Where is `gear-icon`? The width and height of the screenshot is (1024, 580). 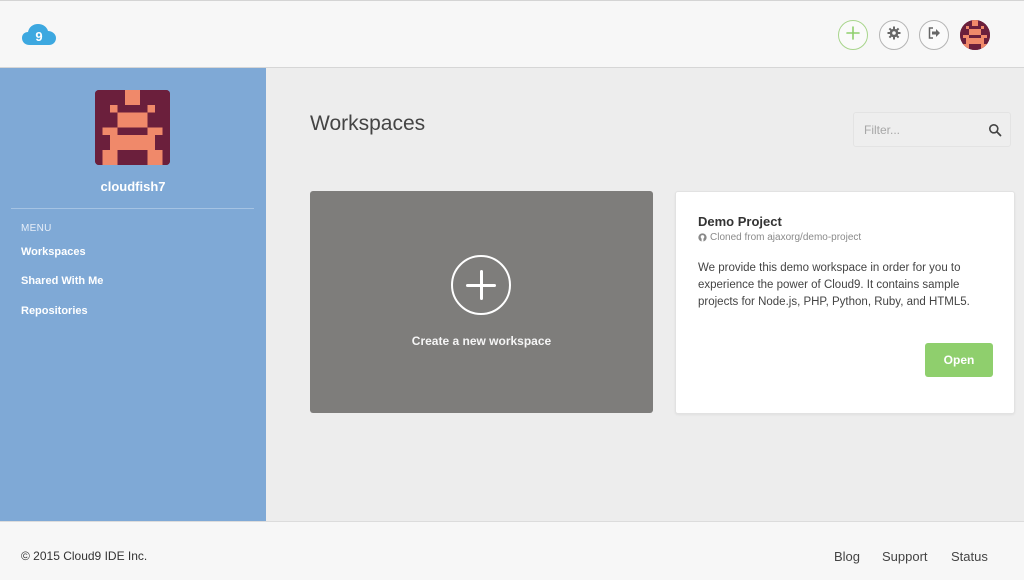
gear-icon is located at coordinates (894, 35).